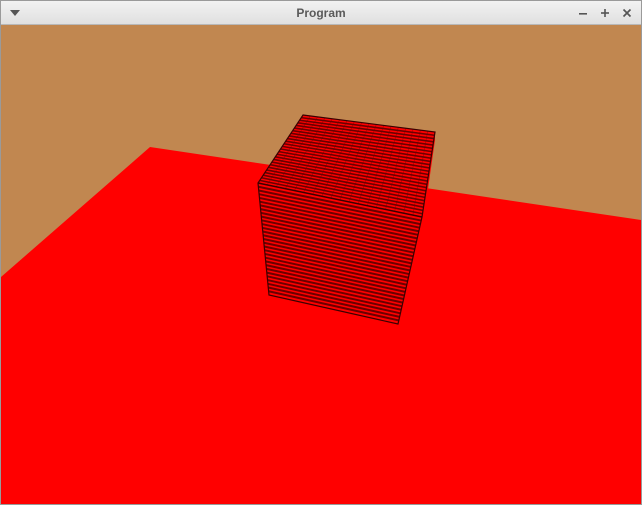  I want to click on minimize-icon, so click(583, 14).